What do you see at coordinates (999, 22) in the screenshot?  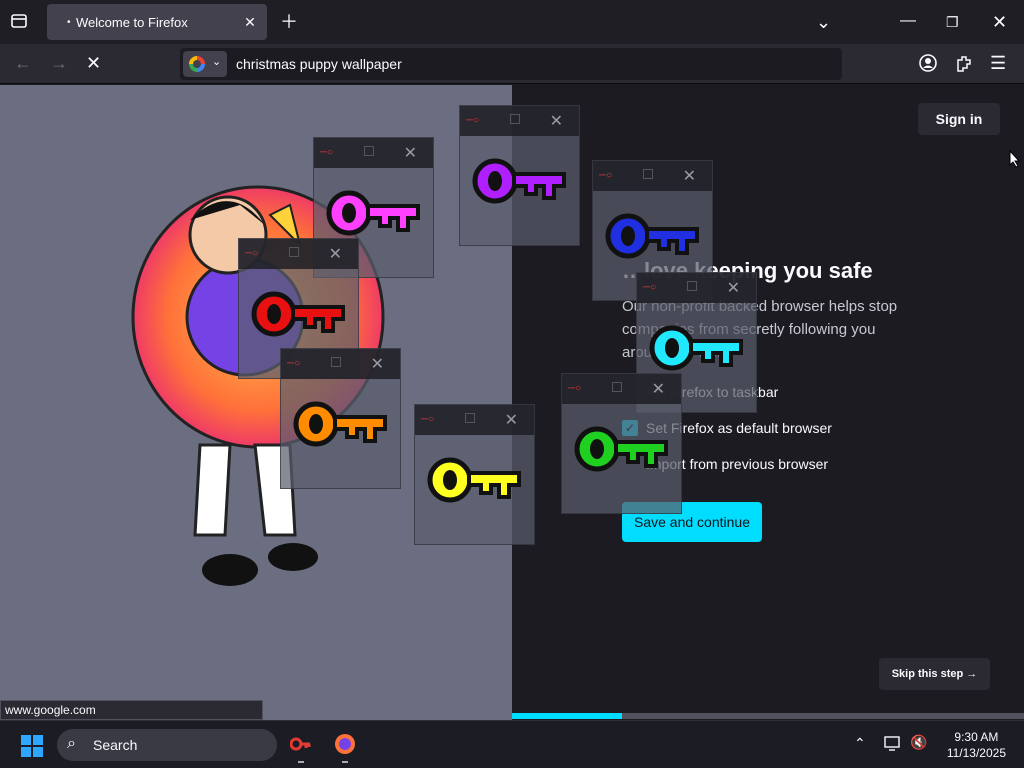 I see `window-close-icon: ✕` at bounding box center [999, 22].